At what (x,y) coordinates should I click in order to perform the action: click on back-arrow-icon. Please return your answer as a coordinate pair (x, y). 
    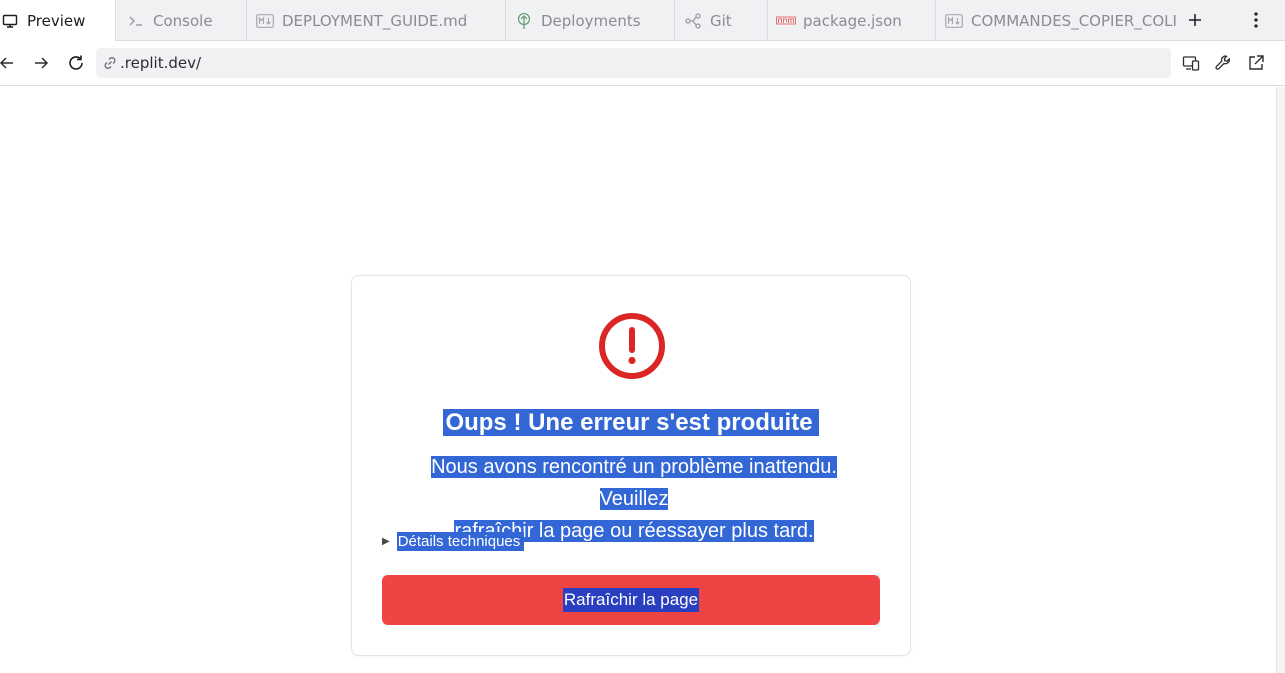
    Looking at the image, I should click on (9, 63).